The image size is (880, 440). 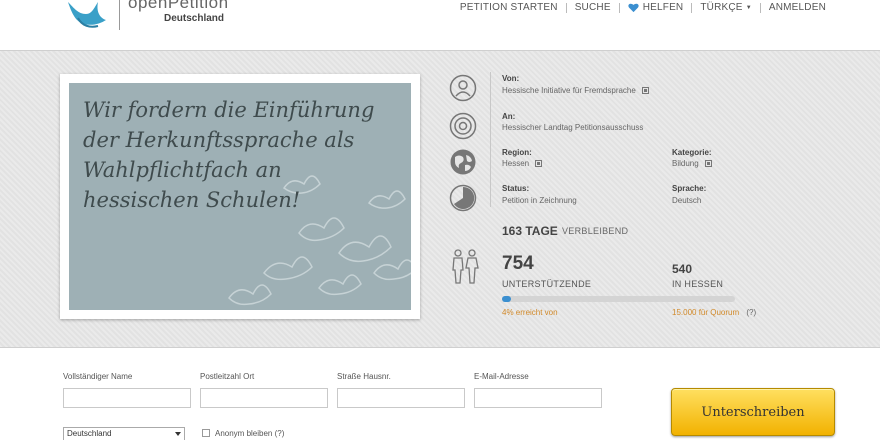 What do you see at coordinates (547, 284) in the screenshot?
I see `supporters-label: UNTERSTÜTZENDE` at bounding box center [547, 284].